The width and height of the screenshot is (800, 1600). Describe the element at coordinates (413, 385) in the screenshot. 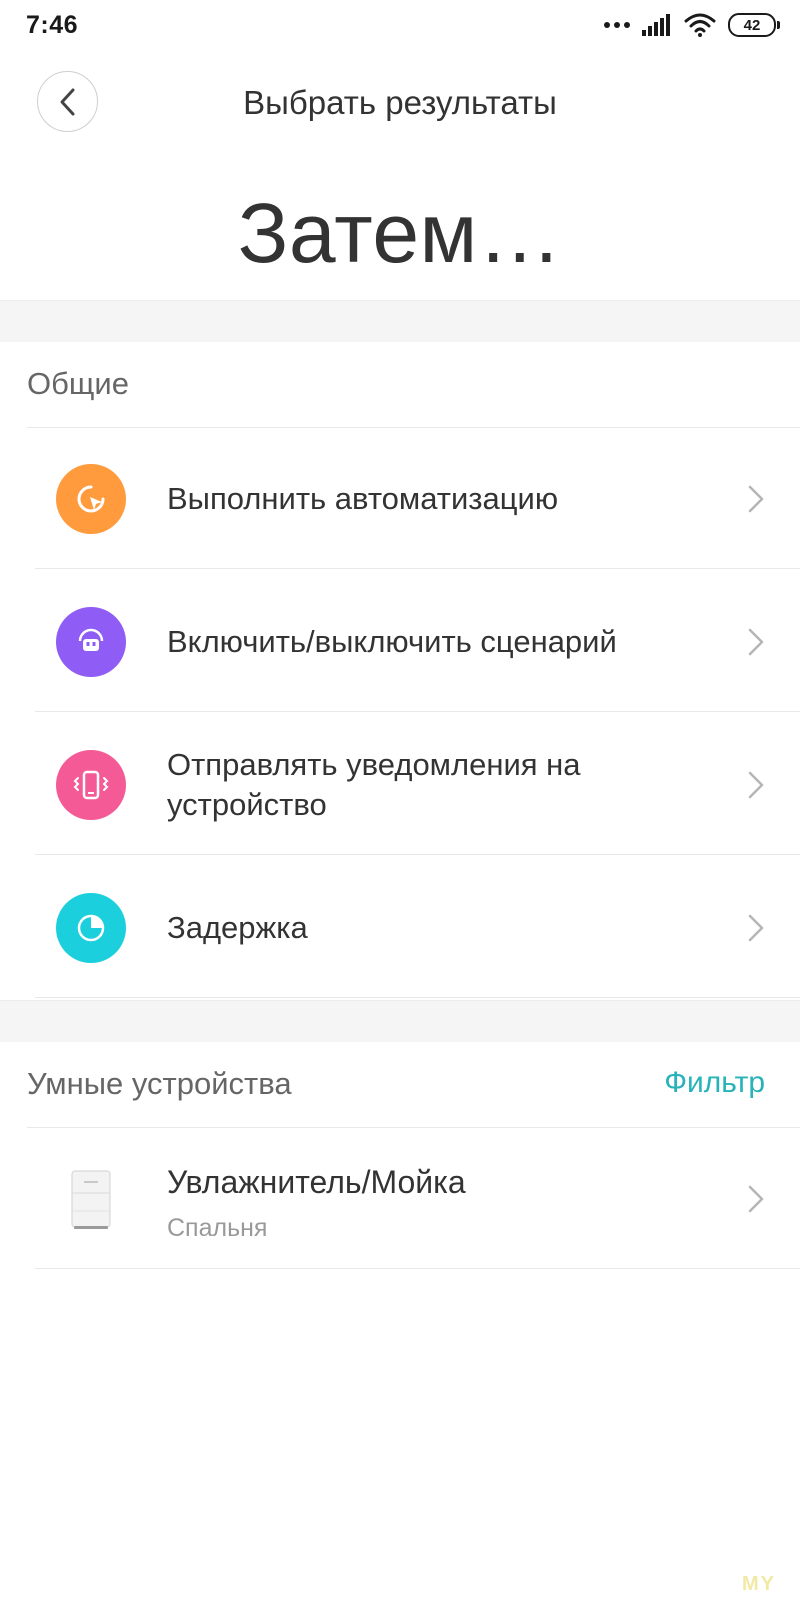

I see `general-section-header: Общие` at that location.